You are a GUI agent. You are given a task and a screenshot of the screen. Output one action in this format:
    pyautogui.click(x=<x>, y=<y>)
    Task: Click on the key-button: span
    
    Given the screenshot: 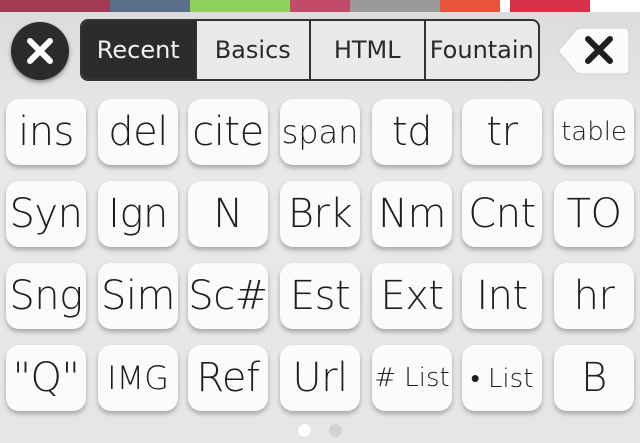 What is the action you would take?
    pyautogui.click(x=320, y=132)
    